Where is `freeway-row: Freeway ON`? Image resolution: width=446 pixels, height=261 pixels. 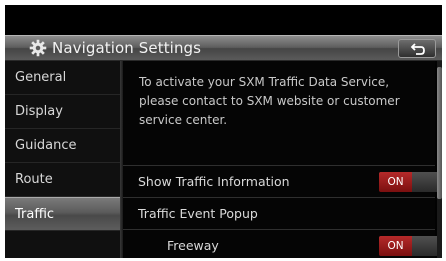 freeway-row: Freeway ON is located at coordinates (282, 243).